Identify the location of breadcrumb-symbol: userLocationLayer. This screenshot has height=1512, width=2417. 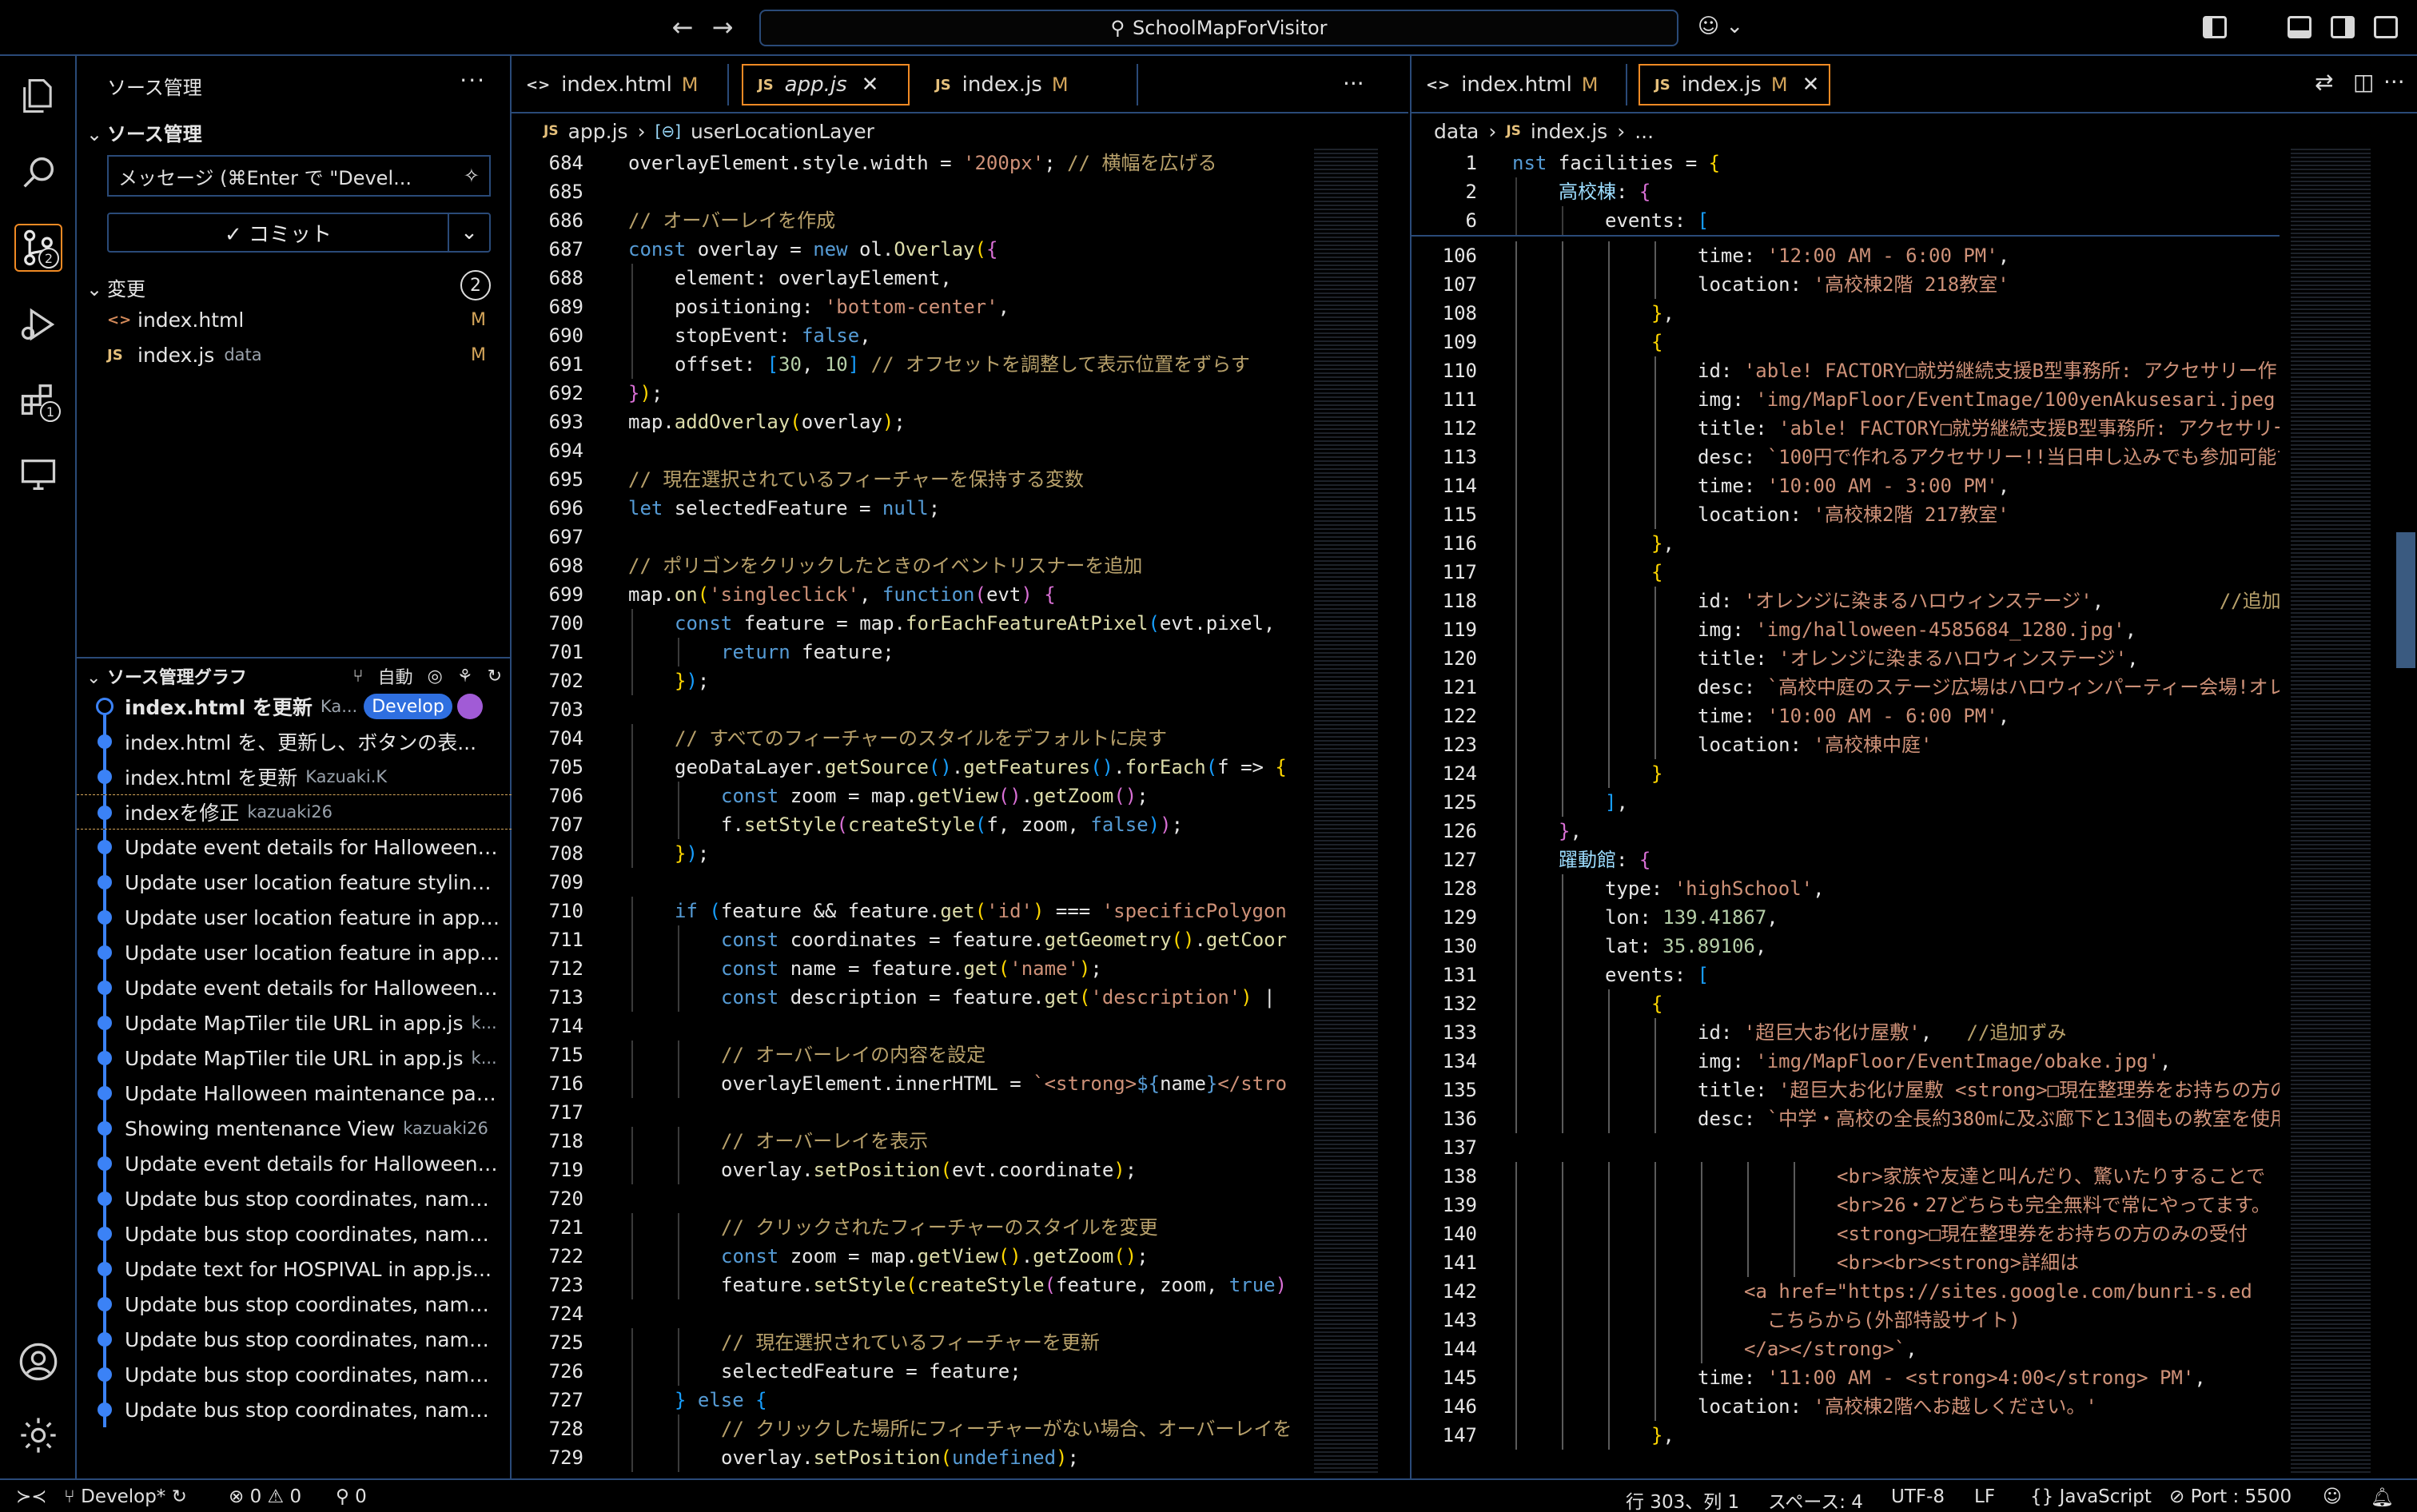
(782, 131).